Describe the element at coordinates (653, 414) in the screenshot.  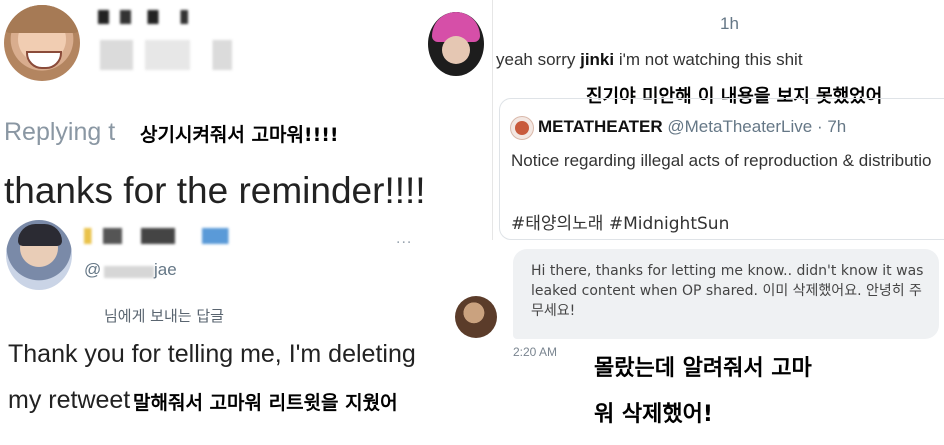
I see `dm-caption-line-2: 워 삭제했어!` at that location.